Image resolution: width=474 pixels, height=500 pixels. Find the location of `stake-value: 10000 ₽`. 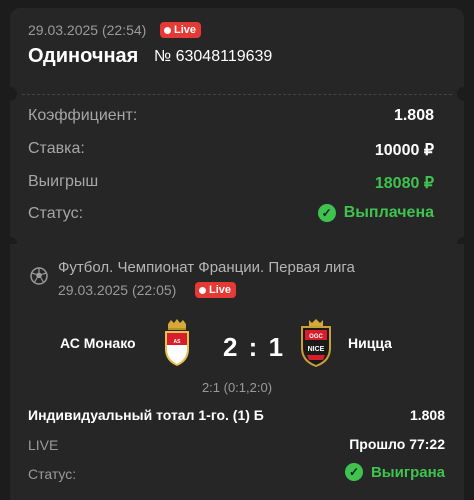

stake-value: 10000 ₽ is located at coordinates (404, 150).